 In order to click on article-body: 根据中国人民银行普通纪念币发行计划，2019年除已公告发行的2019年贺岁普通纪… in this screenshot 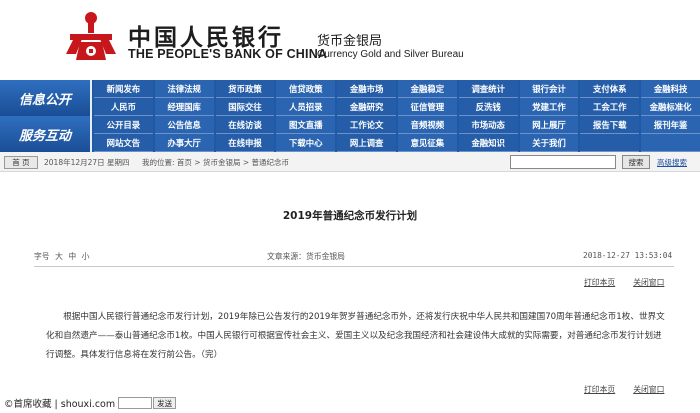, I will do `click(355, 336)`.